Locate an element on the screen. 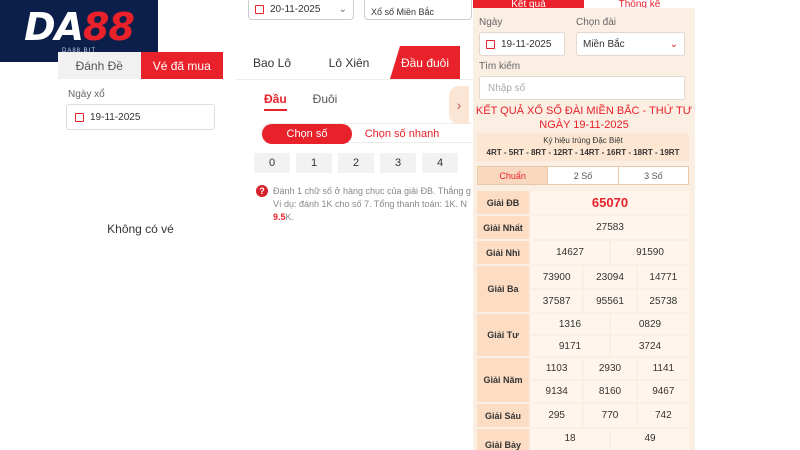  prize-row-nhi: Giải Nhì 14627 91590 is located at coordinates (583, 252).